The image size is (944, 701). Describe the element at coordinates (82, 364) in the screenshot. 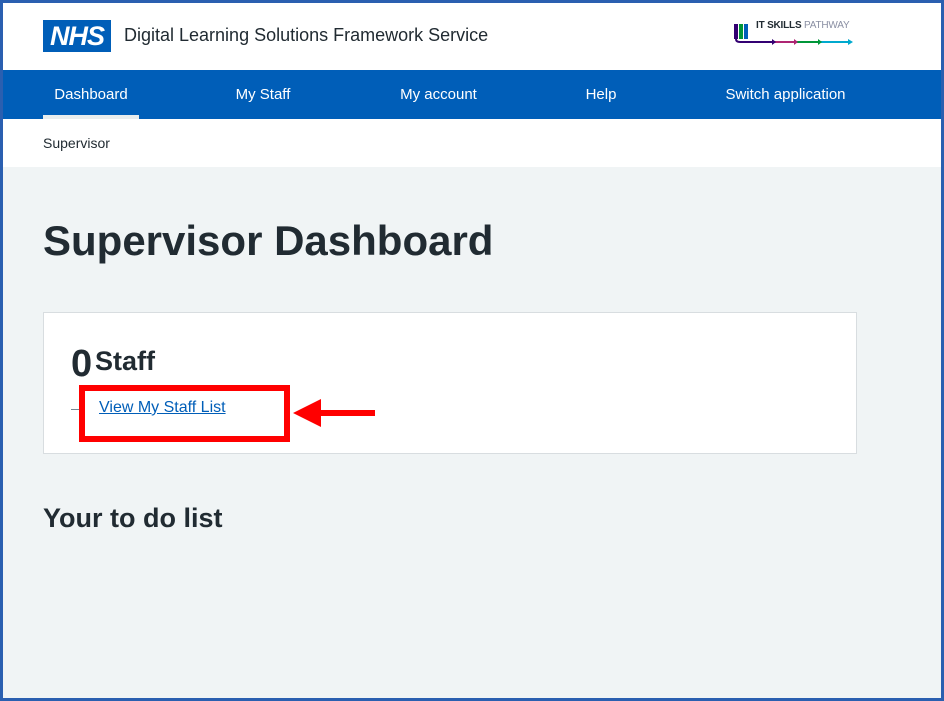

I see `staff-count: 0` at that location.